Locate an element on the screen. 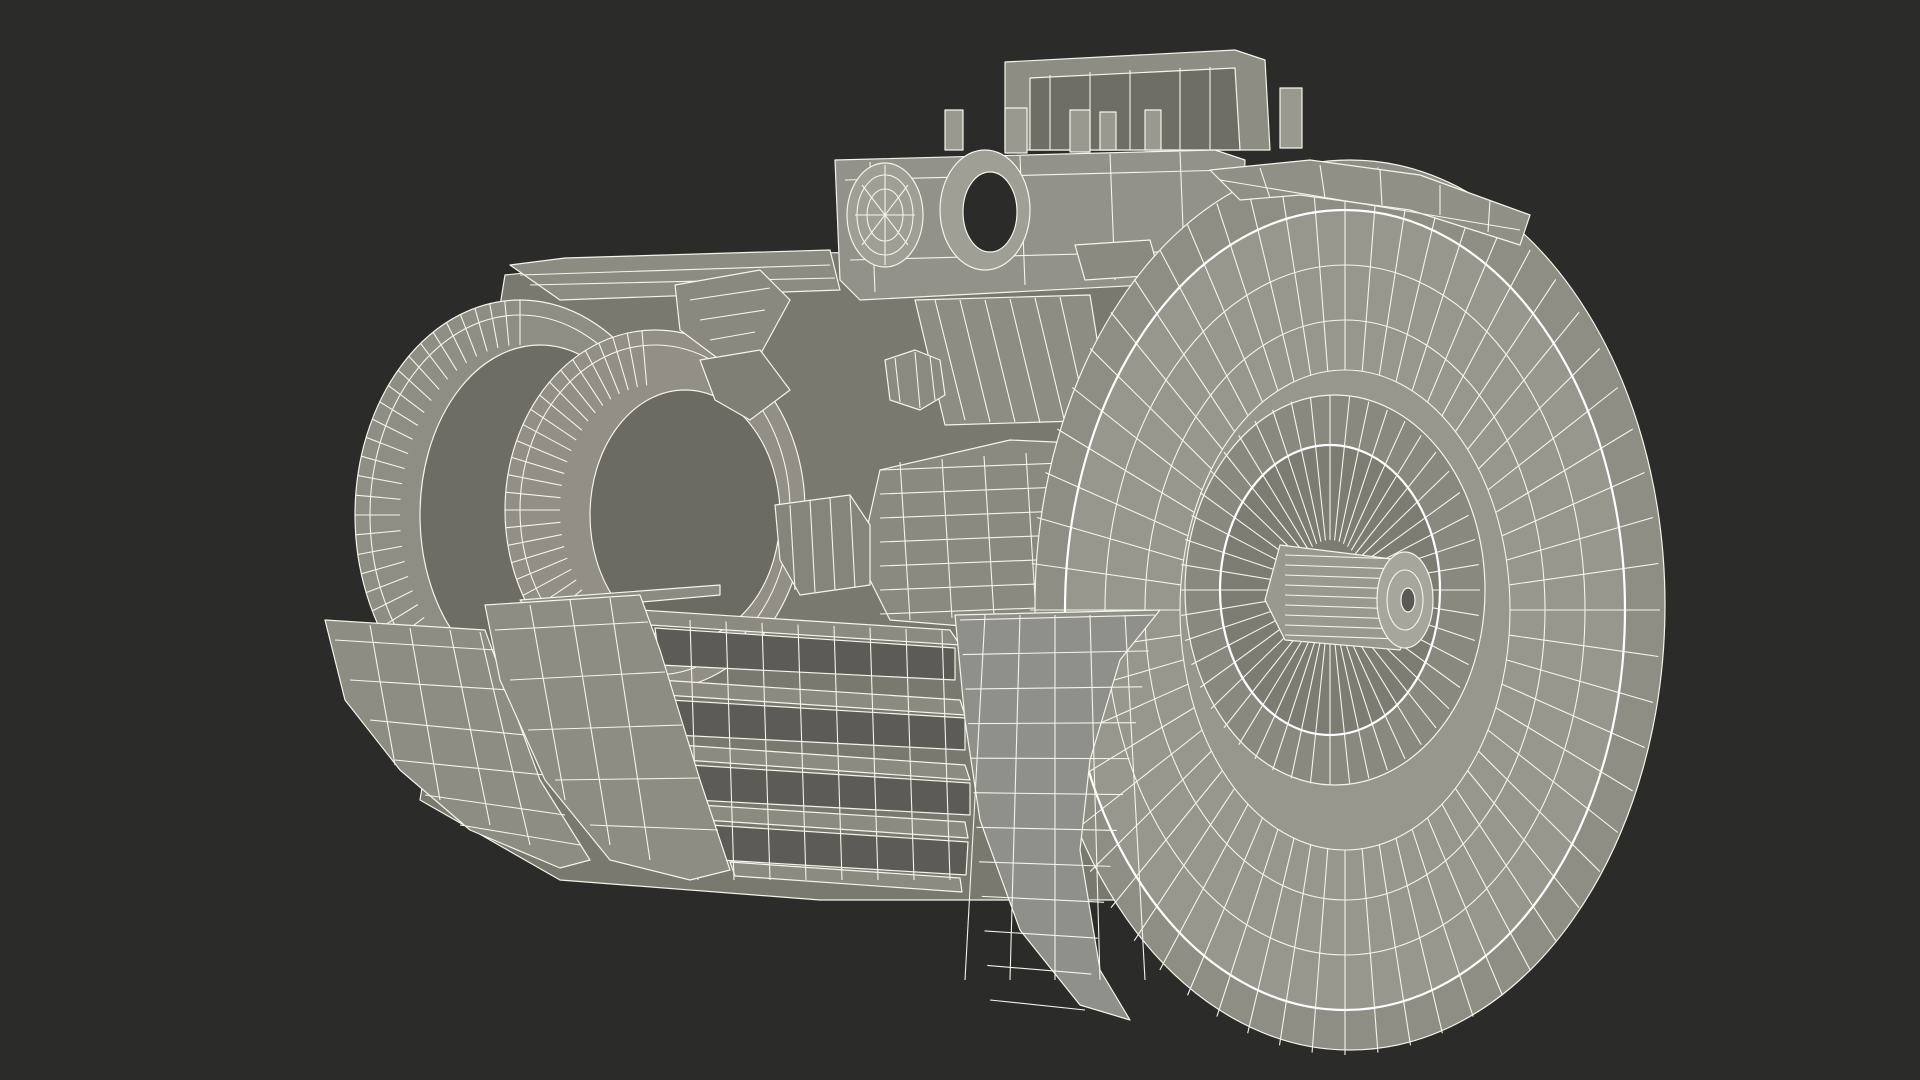 The image size is (1920, 1080). motor-shaft is located at coordinates (1349, 597).